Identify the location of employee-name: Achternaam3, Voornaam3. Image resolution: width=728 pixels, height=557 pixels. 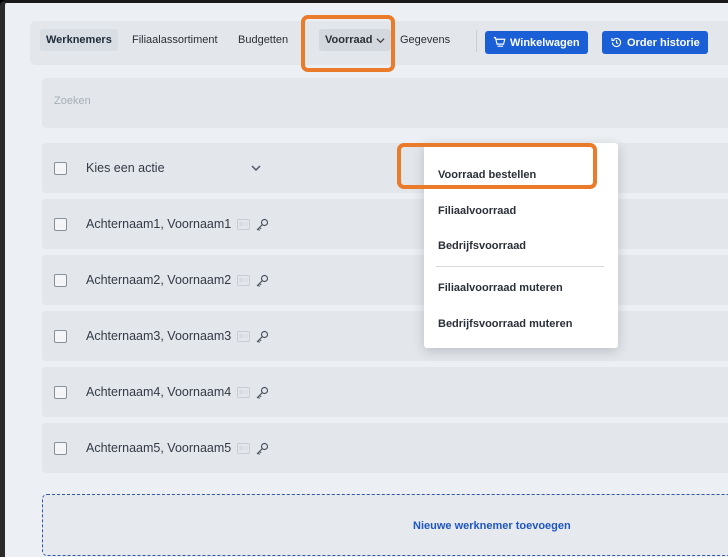
(177, 336).